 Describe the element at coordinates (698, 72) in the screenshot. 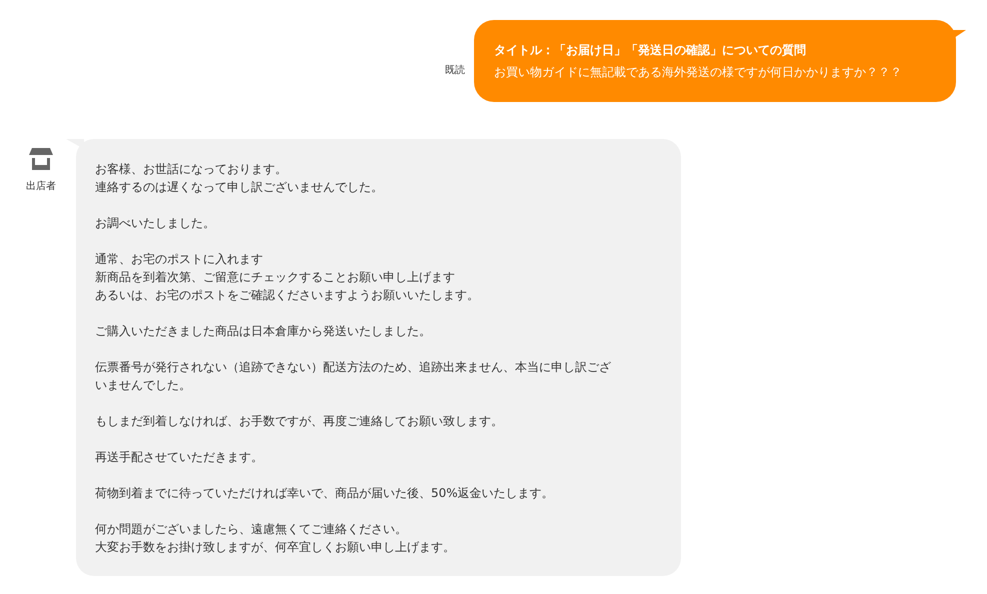

I see `message-text: お買い物ガイドに無記載である海外発送の様ですが何日かかりますか？？？` at that location.